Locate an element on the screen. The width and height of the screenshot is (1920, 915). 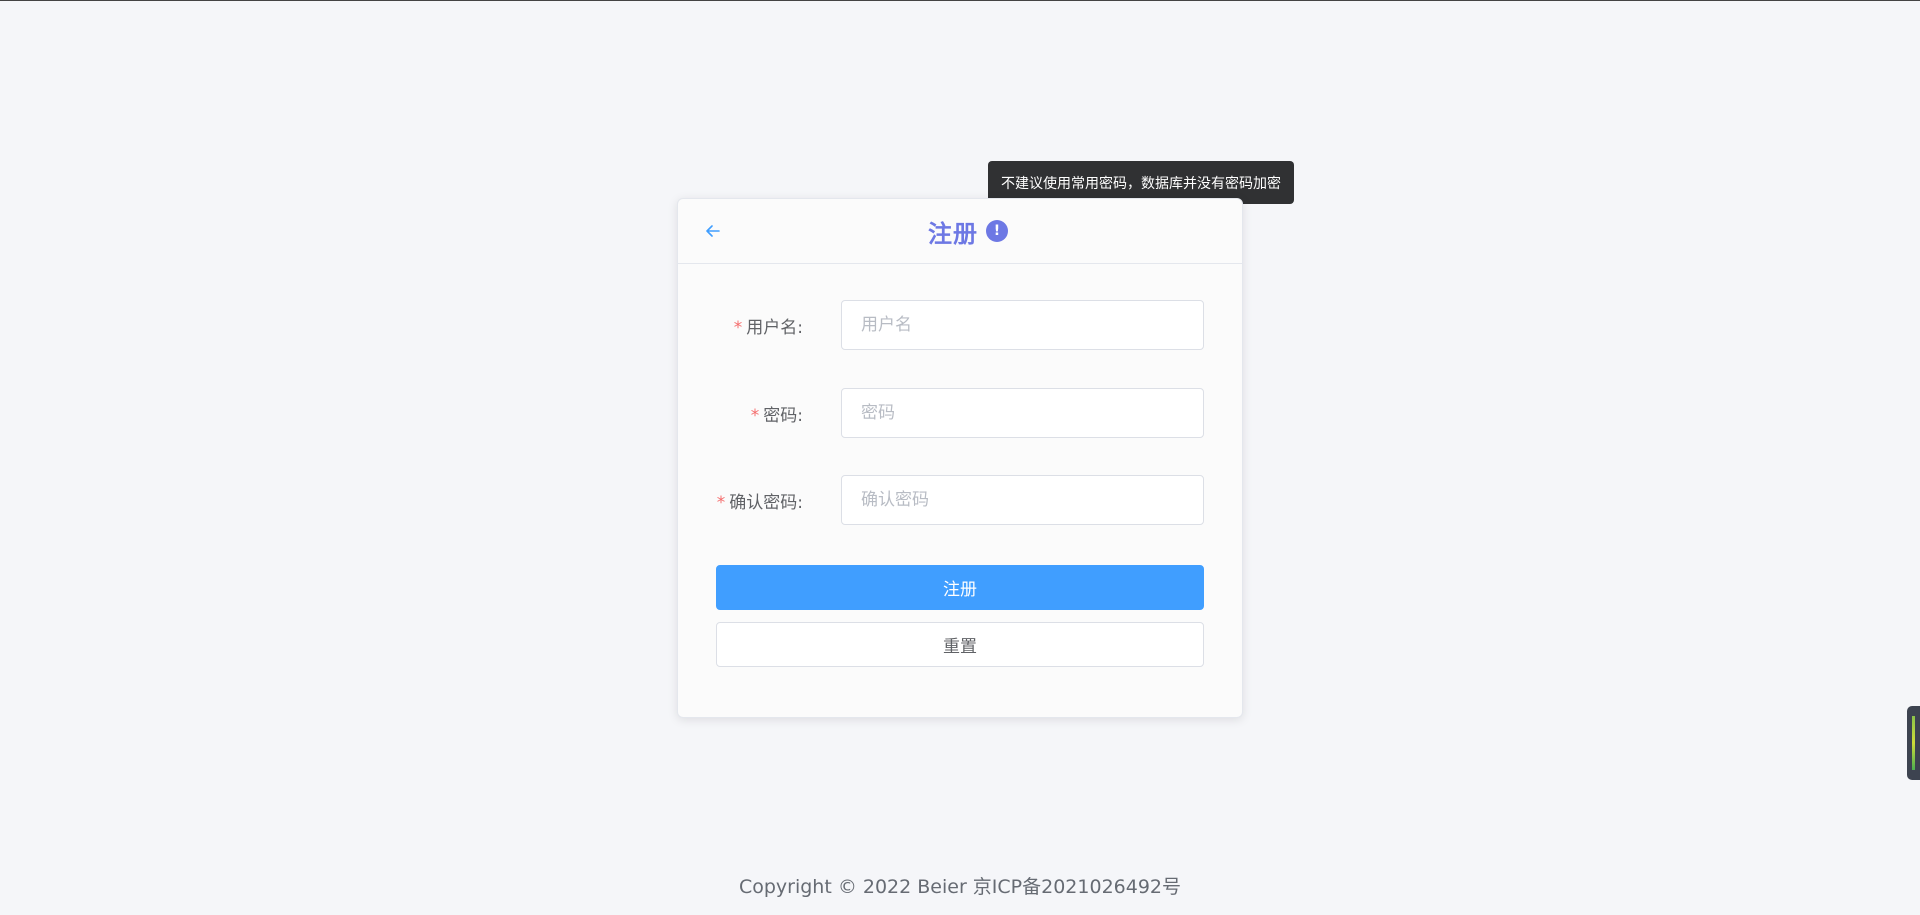
title-wrap: 注册 ! is located at coordinates (968, 231).